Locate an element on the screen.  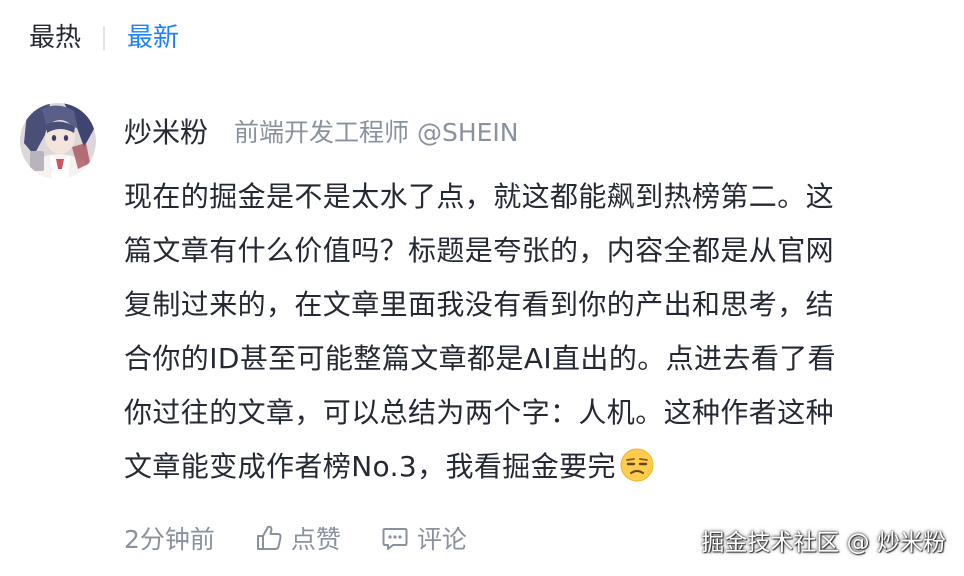
comment-line: 篇文章有什么价值吗？标题是夸张的，内容全都是从官网 is located at coordinates (479, 250).